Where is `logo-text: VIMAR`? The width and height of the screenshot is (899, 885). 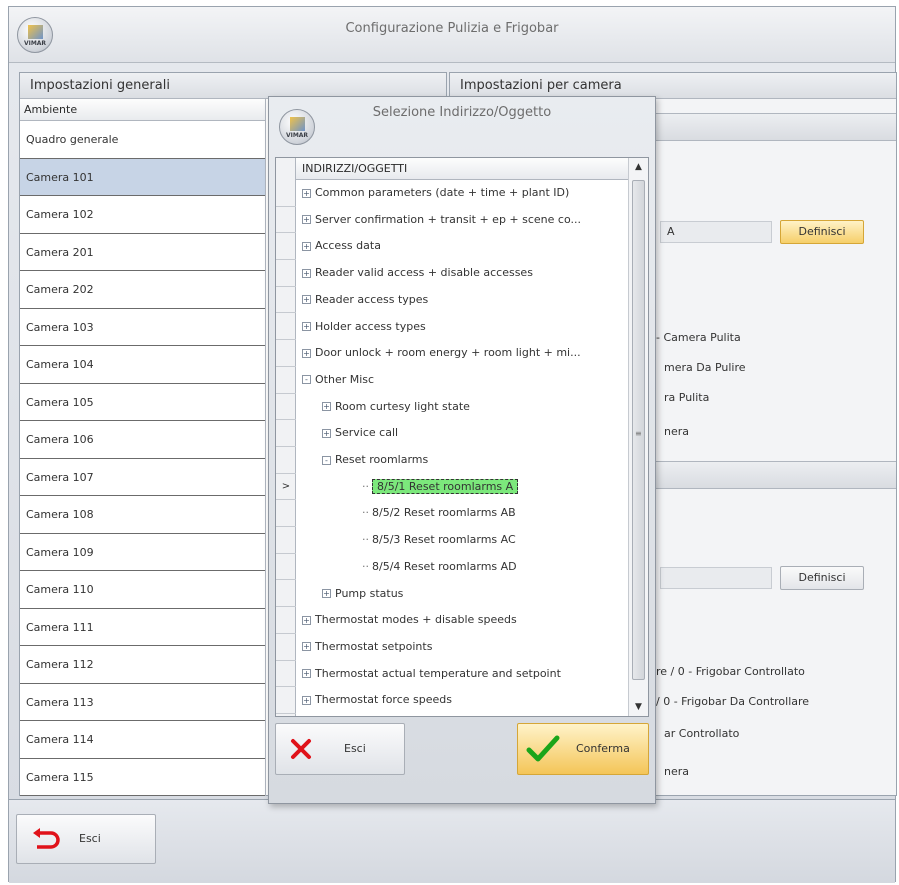
logo-text: VIMAR is located at coordinates (35, 43).